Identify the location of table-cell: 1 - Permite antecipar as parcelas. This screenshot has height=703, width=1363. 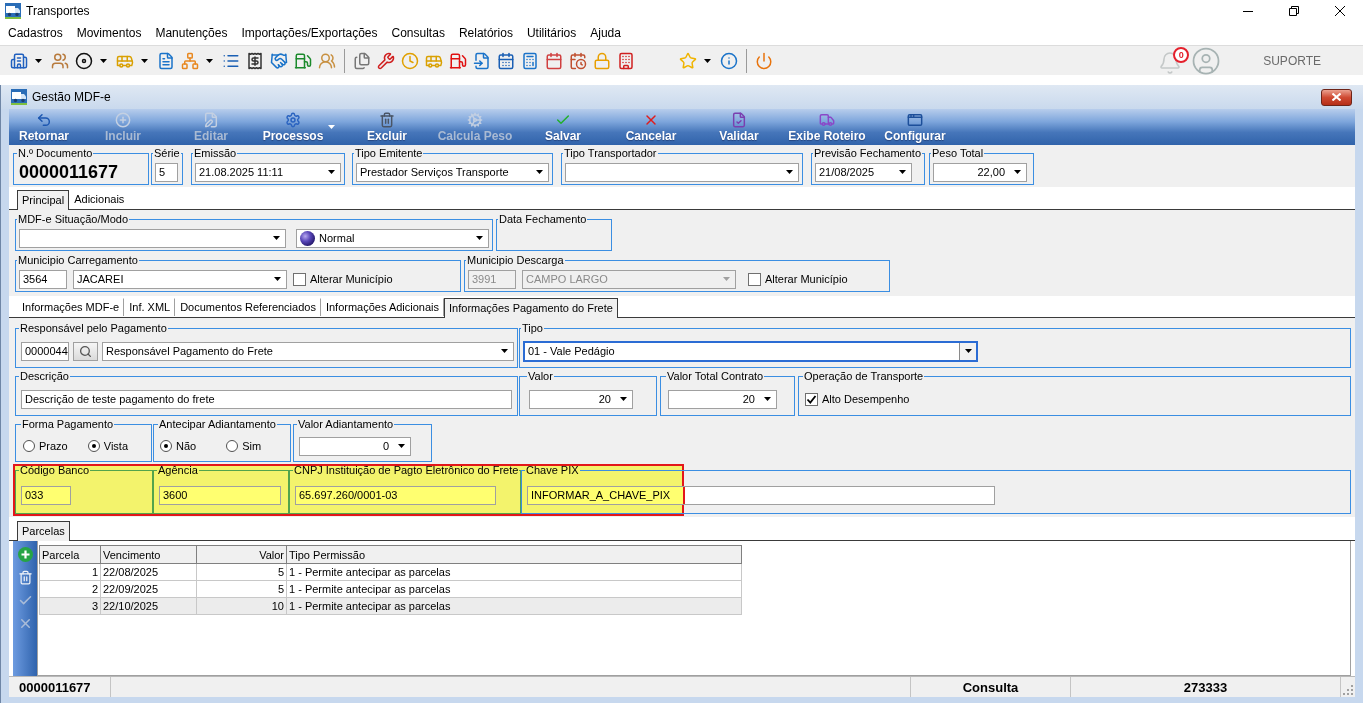
(514, 589).